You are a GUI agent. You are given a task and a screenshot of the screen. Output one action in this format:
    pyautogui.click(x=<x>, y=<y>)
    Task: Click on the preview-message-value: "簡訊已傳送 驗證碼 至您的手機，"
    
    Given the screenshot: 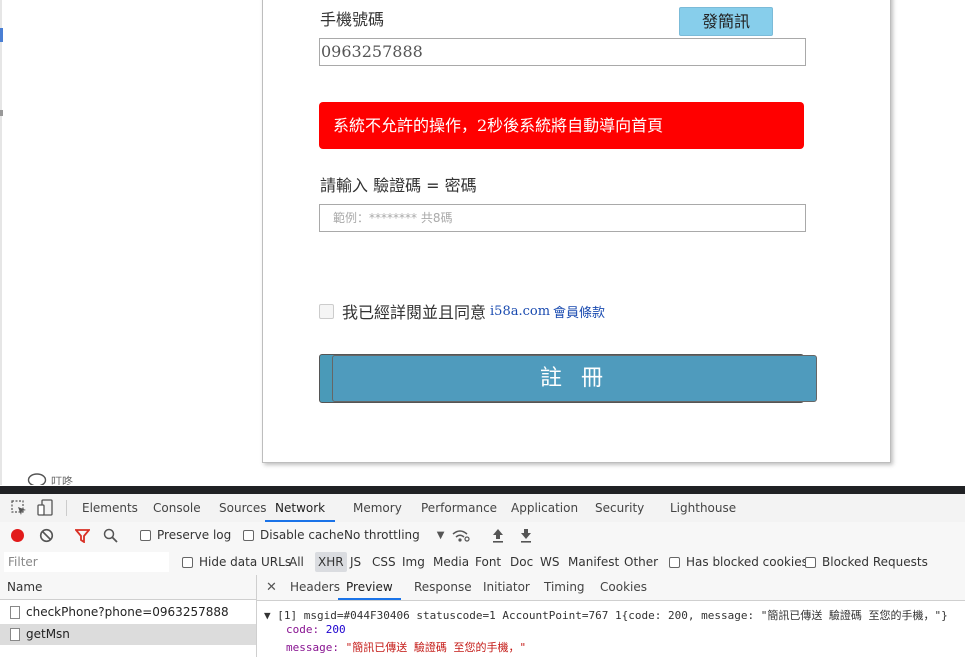 What is the action you would take?
    pyautogui.click(x=436, y=647)
    